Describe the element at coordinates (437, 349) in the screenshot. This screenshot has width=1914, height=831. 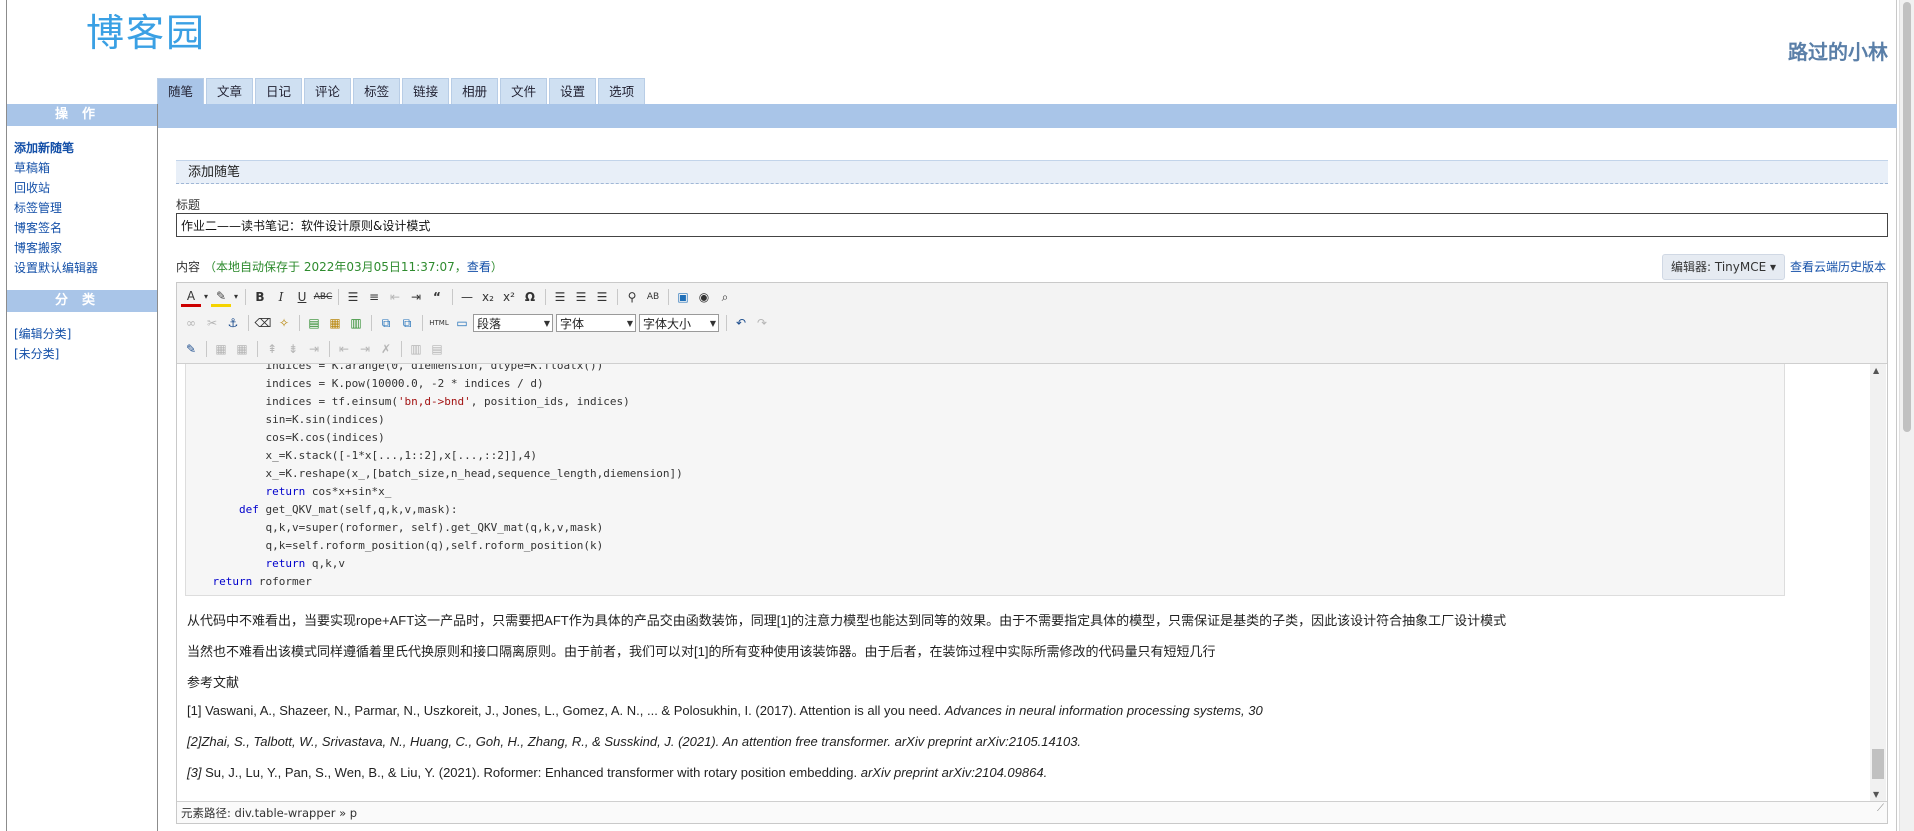
I see `merge-cells-icon: ▤` at that location.